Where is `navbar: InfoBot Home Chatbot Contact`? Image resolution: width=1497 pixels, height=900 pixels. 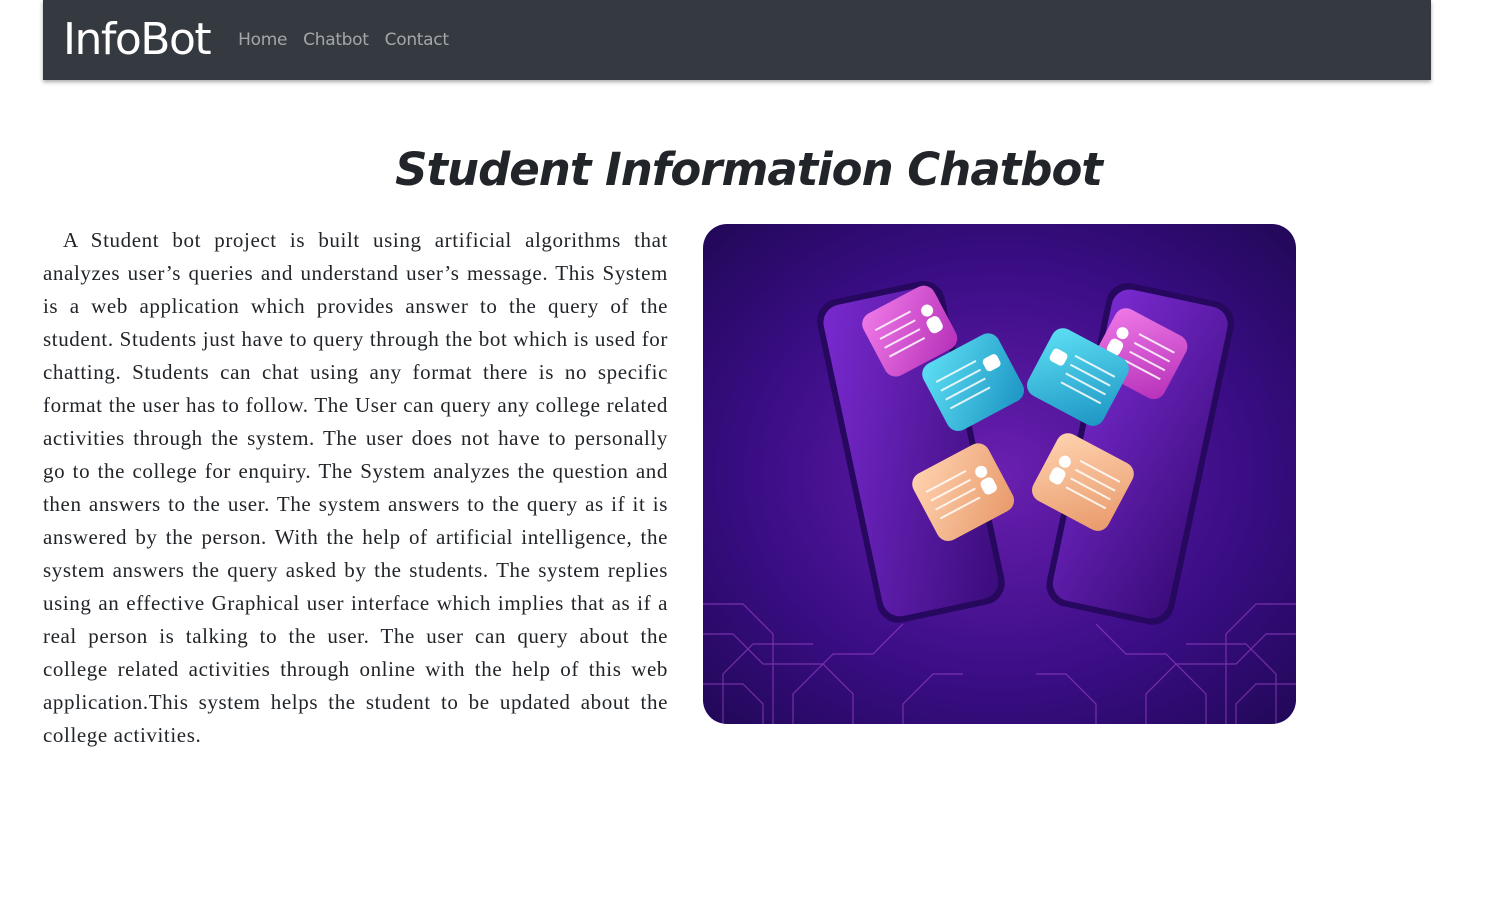
navbar: InfoBot Home Chatbot Contact is located at coordinates (737, 40).